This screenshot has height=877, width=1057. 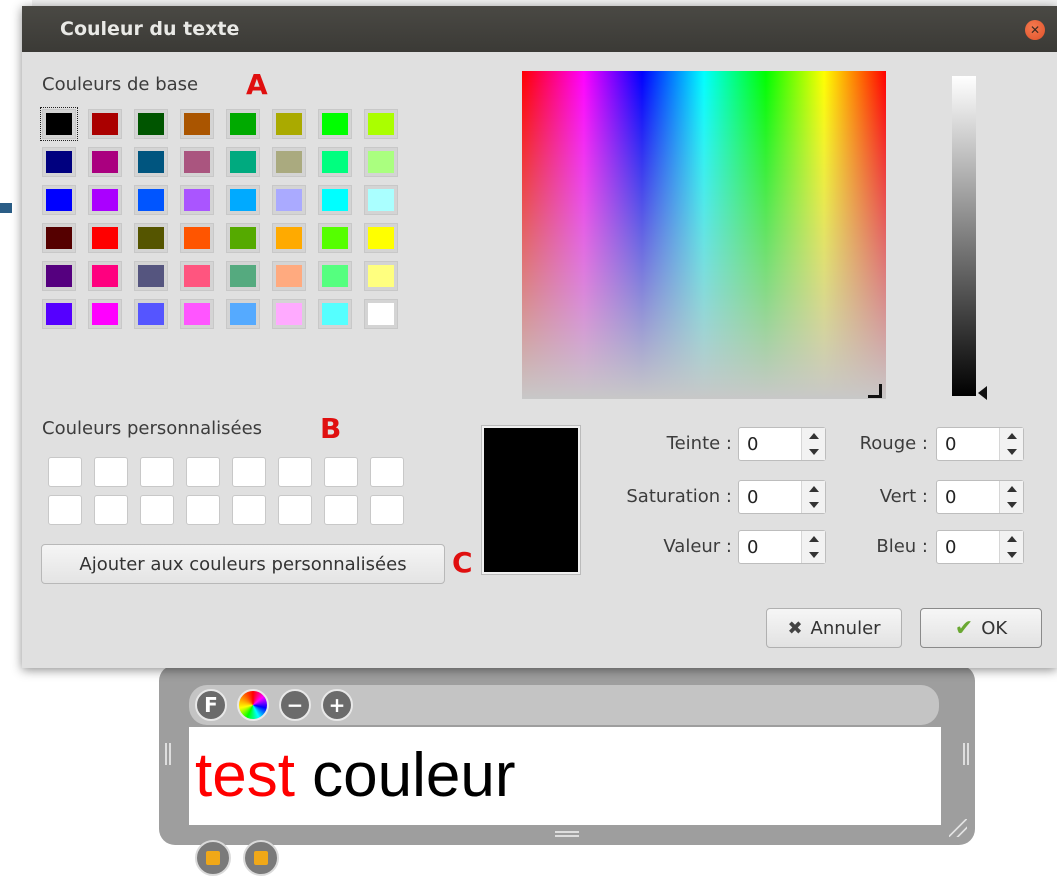 What do you see at coordinates (834, 628) in the screenshot?
I see `cancel-button: ✖ Annuler` at bounding box center [834, 628].